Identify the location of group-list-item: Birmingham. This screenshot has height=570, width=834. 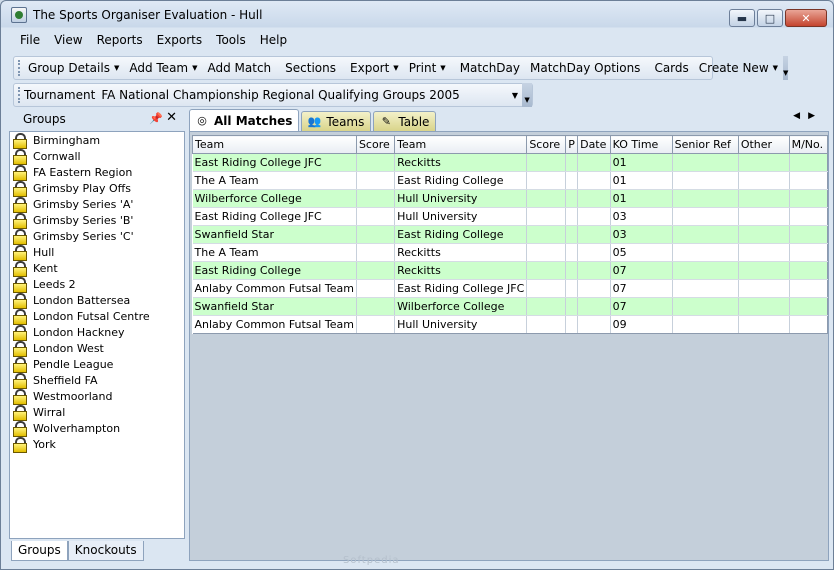
(97, 140).